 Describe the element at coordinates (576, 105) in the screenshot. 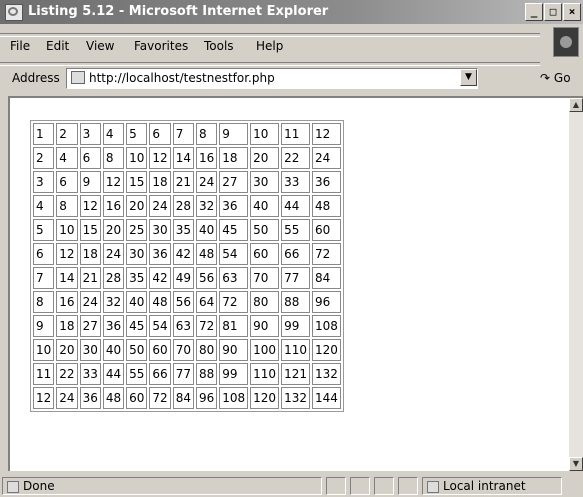

I see `scroll-up-arrow-icon: ▲` at that location.